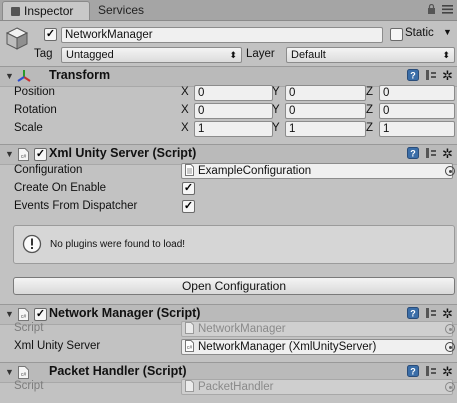 This screenshot has width=457, height=403. I want to click on position-x-field: 0, so click(233, 93).